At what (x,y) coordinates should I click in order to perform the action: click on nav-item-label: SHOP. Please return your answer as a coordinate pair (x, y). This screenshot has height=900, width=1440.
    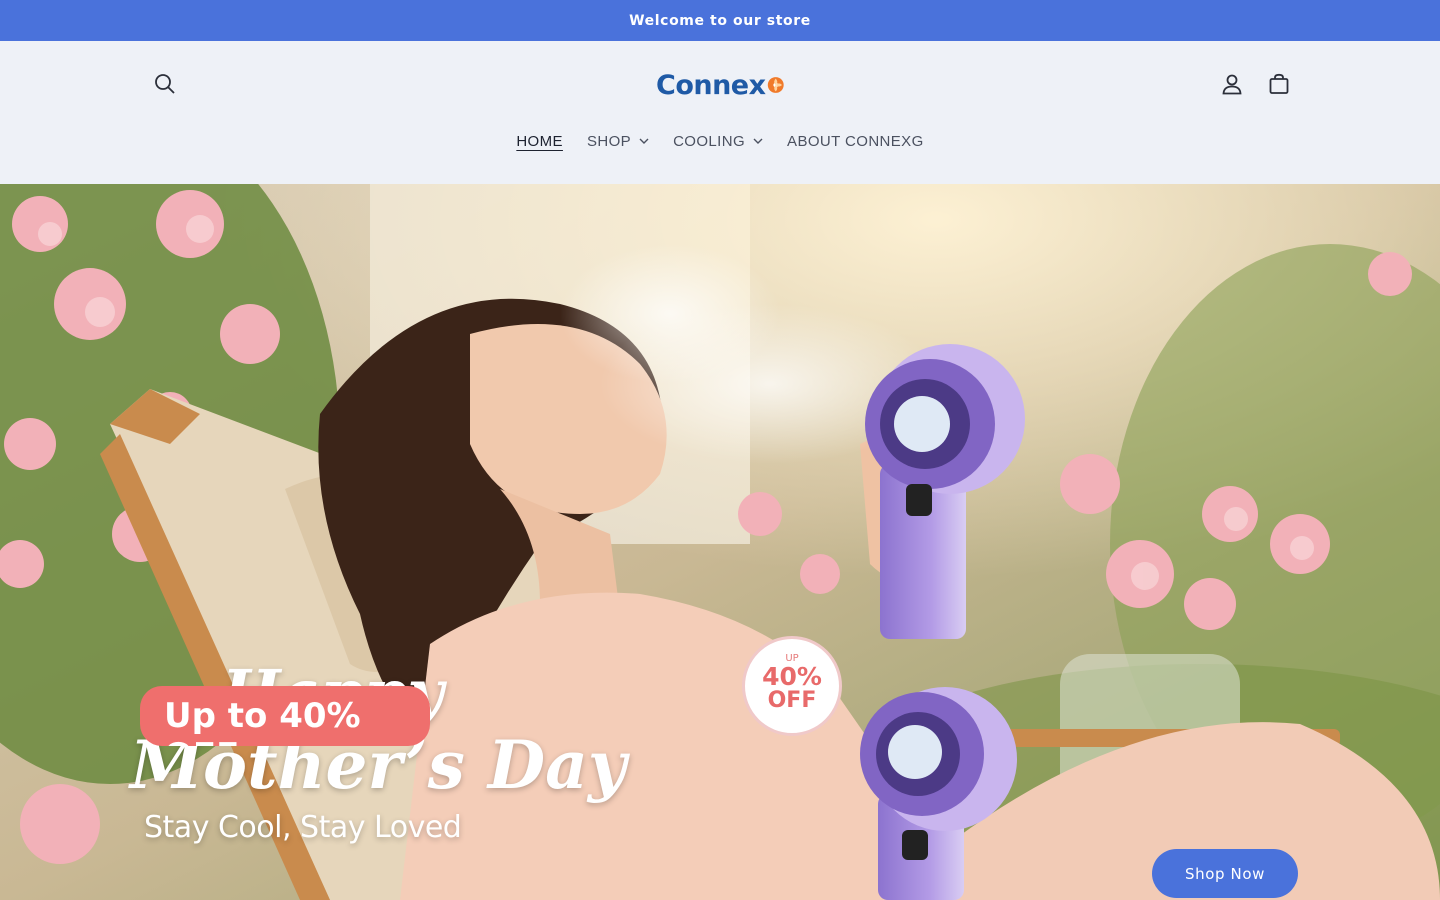
    Looking at the image, I should click on (609, 141).